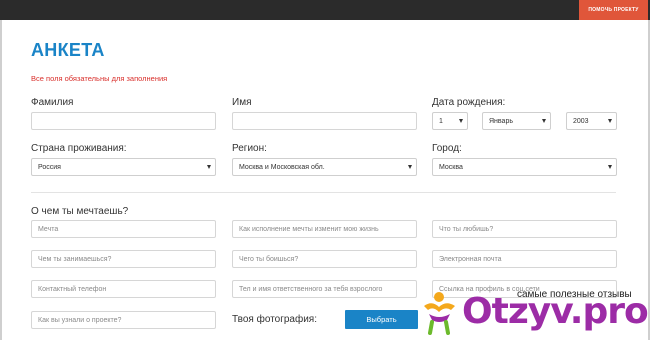 This screenshot has width=650, height=340. Describe the element at coordinates (469, 102) in the screenshot. I see `birth-date-label: Дата рождения:` at that location.